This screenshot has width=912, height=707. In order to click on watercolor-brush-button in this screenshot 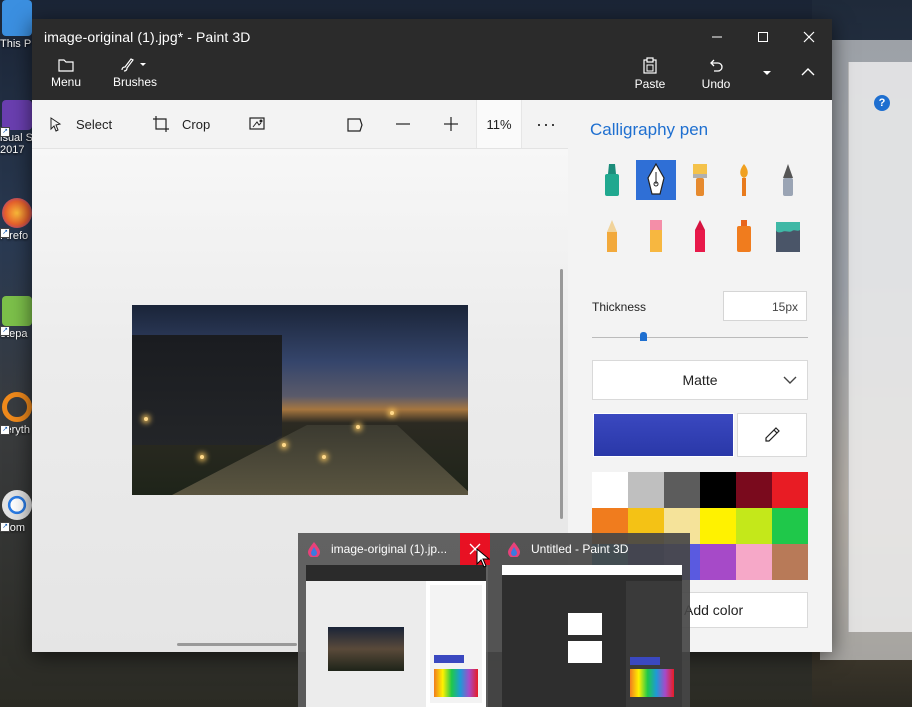, I will do `click(744, 180)`.